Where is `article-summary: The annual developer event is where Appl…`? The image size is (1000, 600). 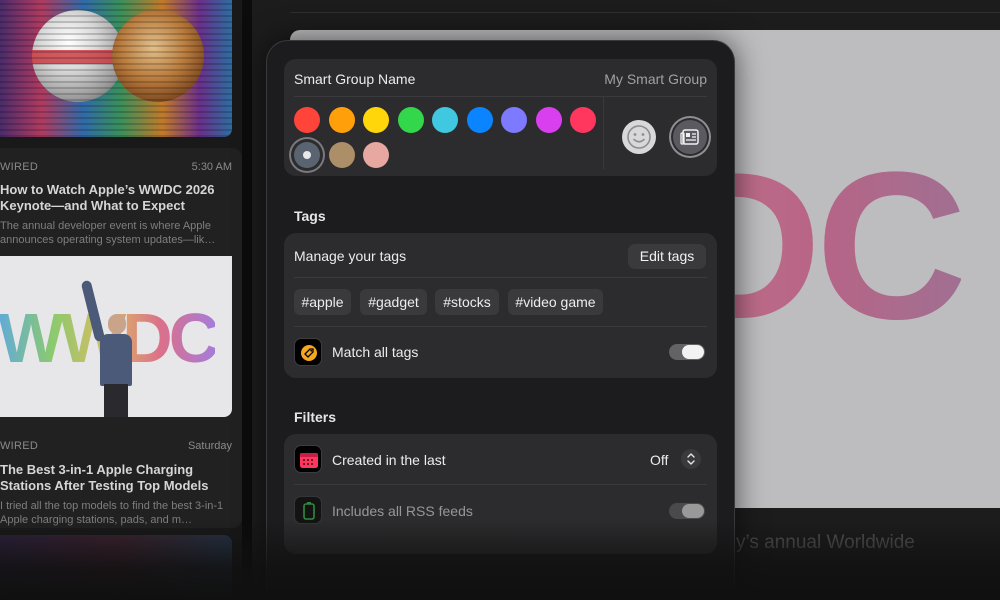
article-summary: The annual developer event is where Appl… is located at coordinates (108, 233).